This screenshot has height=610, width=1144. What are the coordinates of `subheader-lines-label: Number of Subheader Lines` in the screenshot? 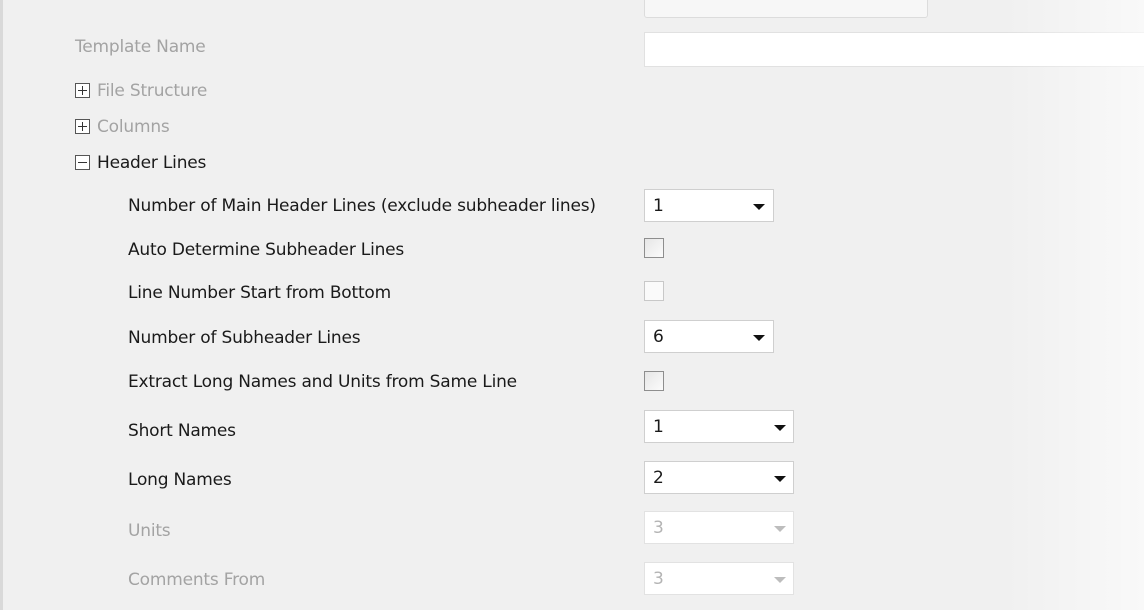 It's located at (244, 338).